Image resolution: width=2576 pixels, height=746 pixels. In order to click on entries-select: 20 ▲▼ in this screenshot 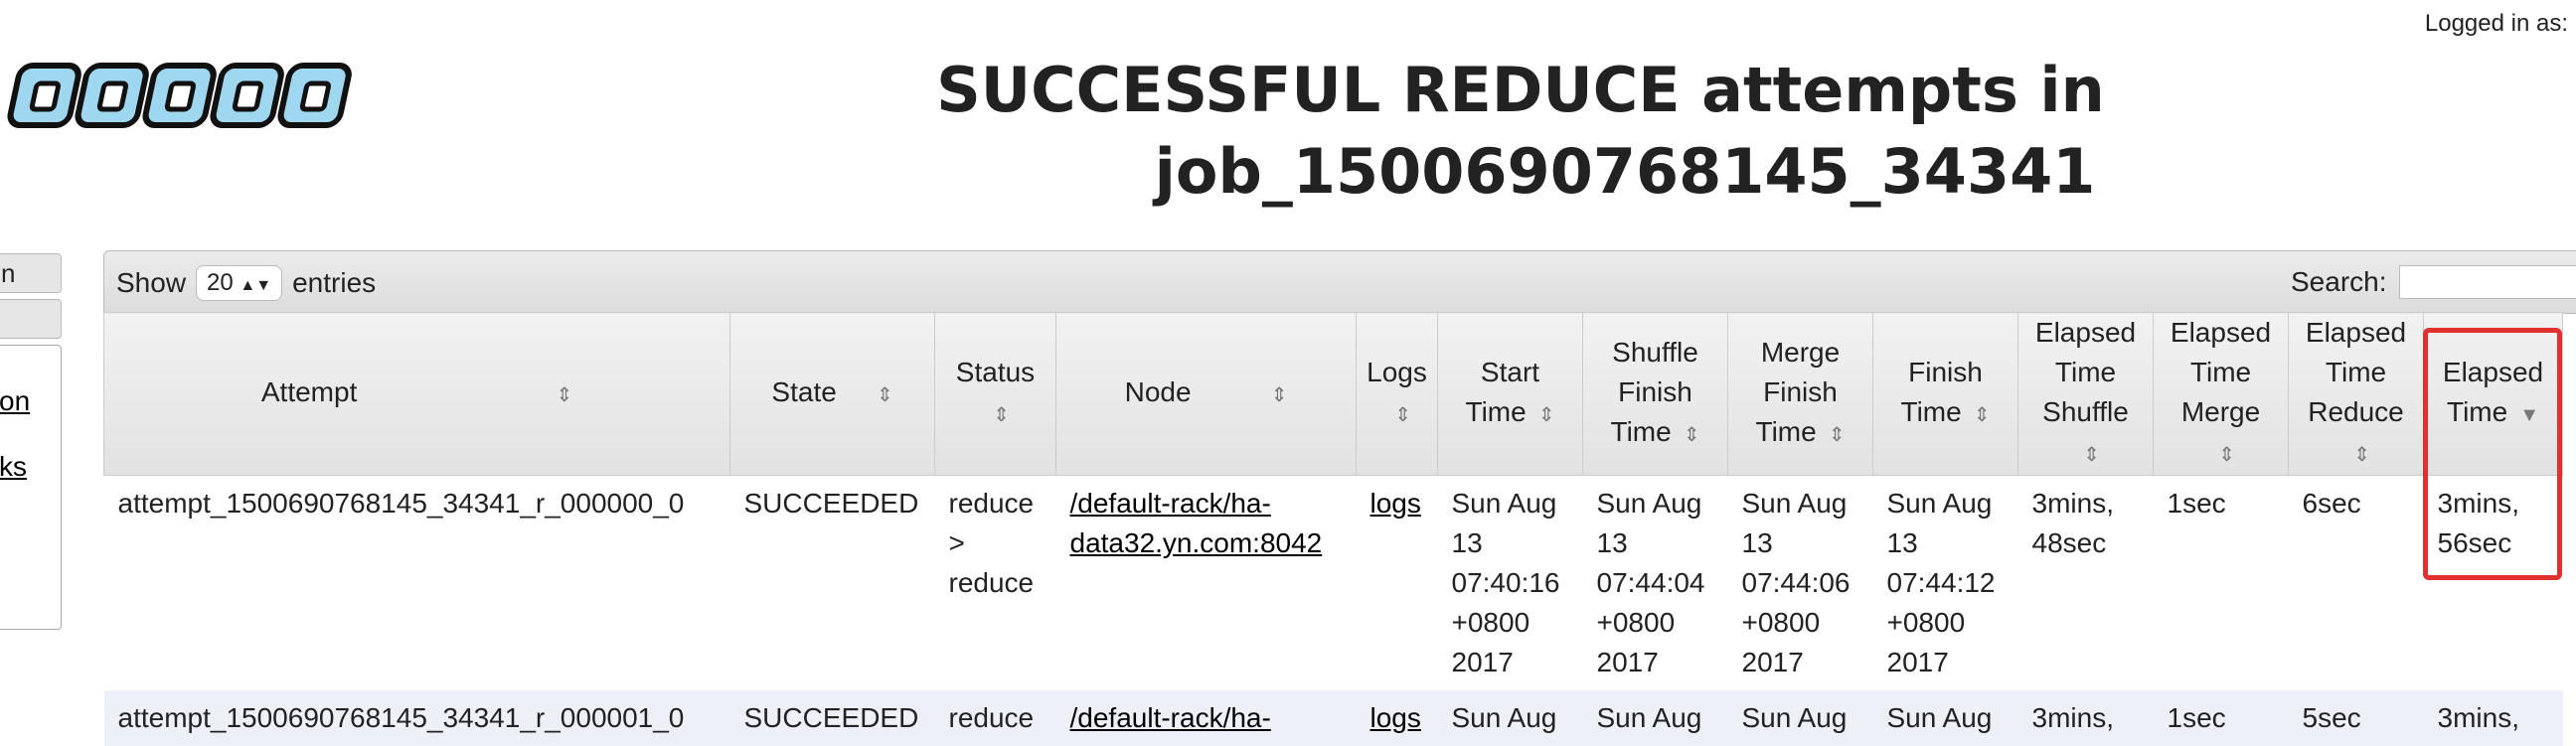, I will do `click(239, 283)`.